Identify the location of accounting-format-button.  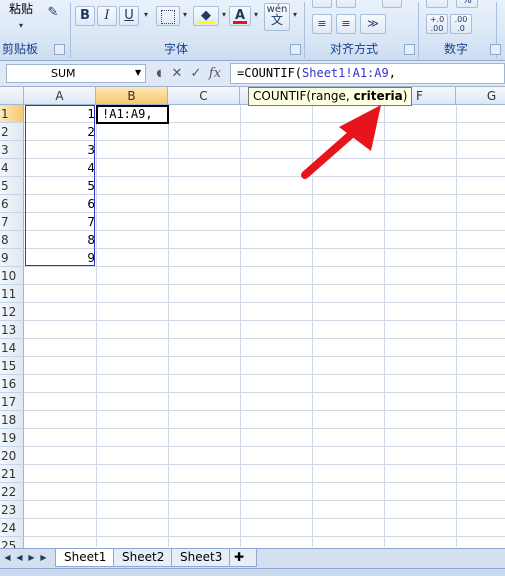
(437, 4).